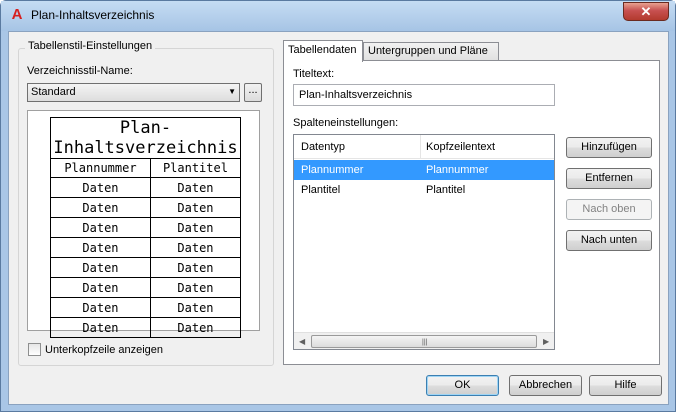 This screenshot has width=676, height=412. I want to click on list-header: Datentyp Kopfzeilentext, so click(424, 147).